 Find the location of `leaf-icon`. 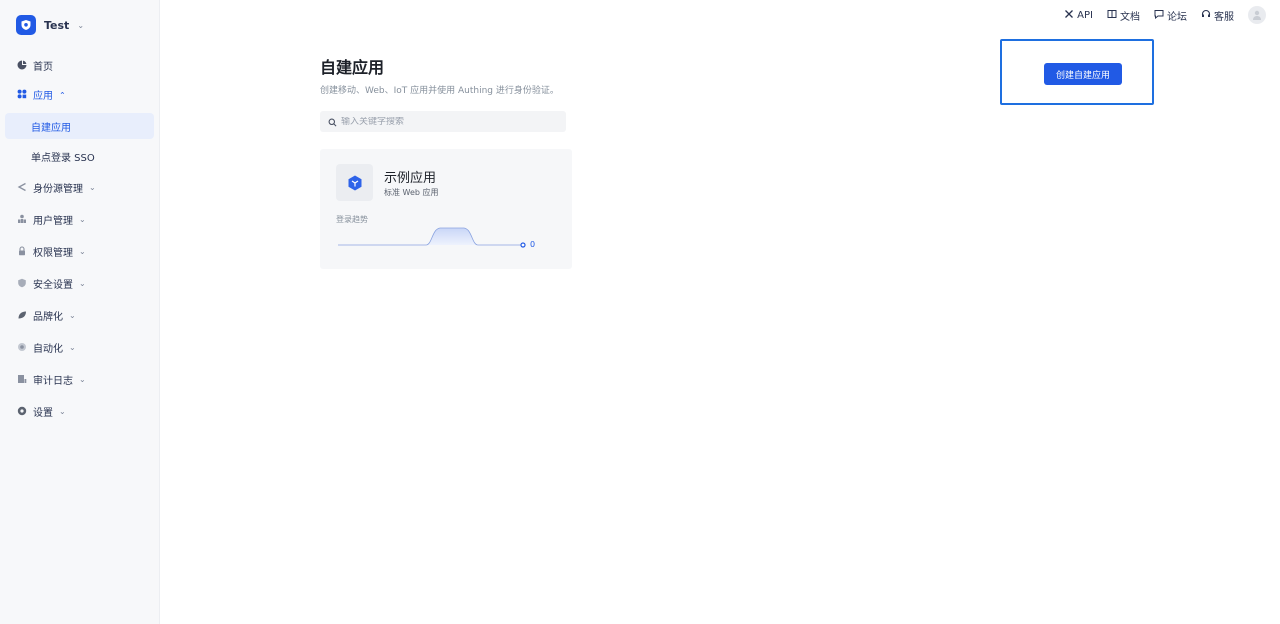

leaf-icon is located at coordinates (22, 315).